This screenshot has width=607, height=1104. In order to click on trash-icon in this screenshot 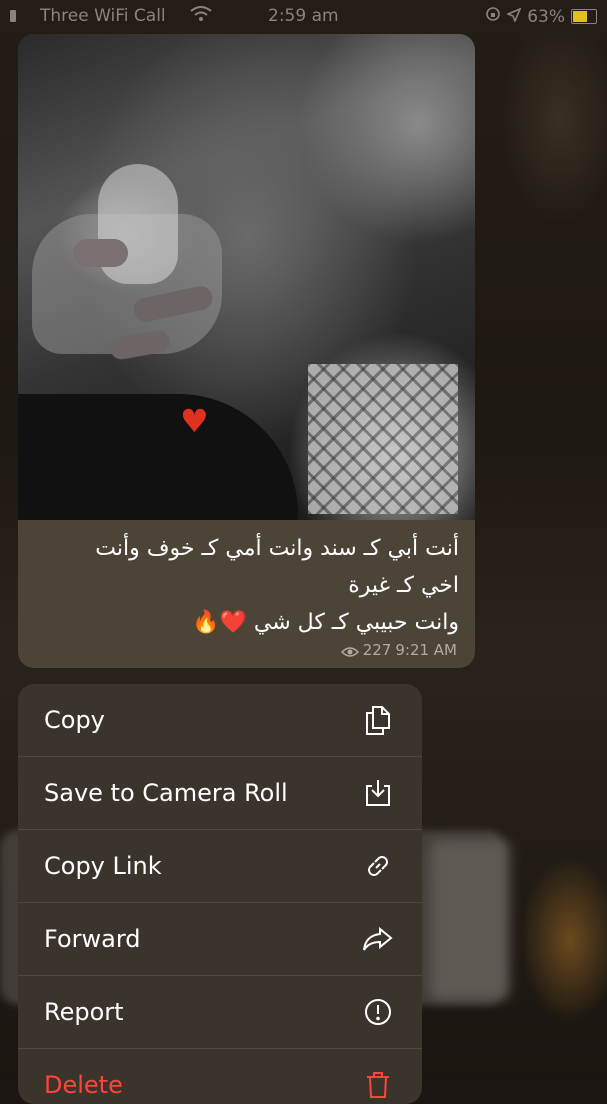, I will do `click(378, 1085)`.